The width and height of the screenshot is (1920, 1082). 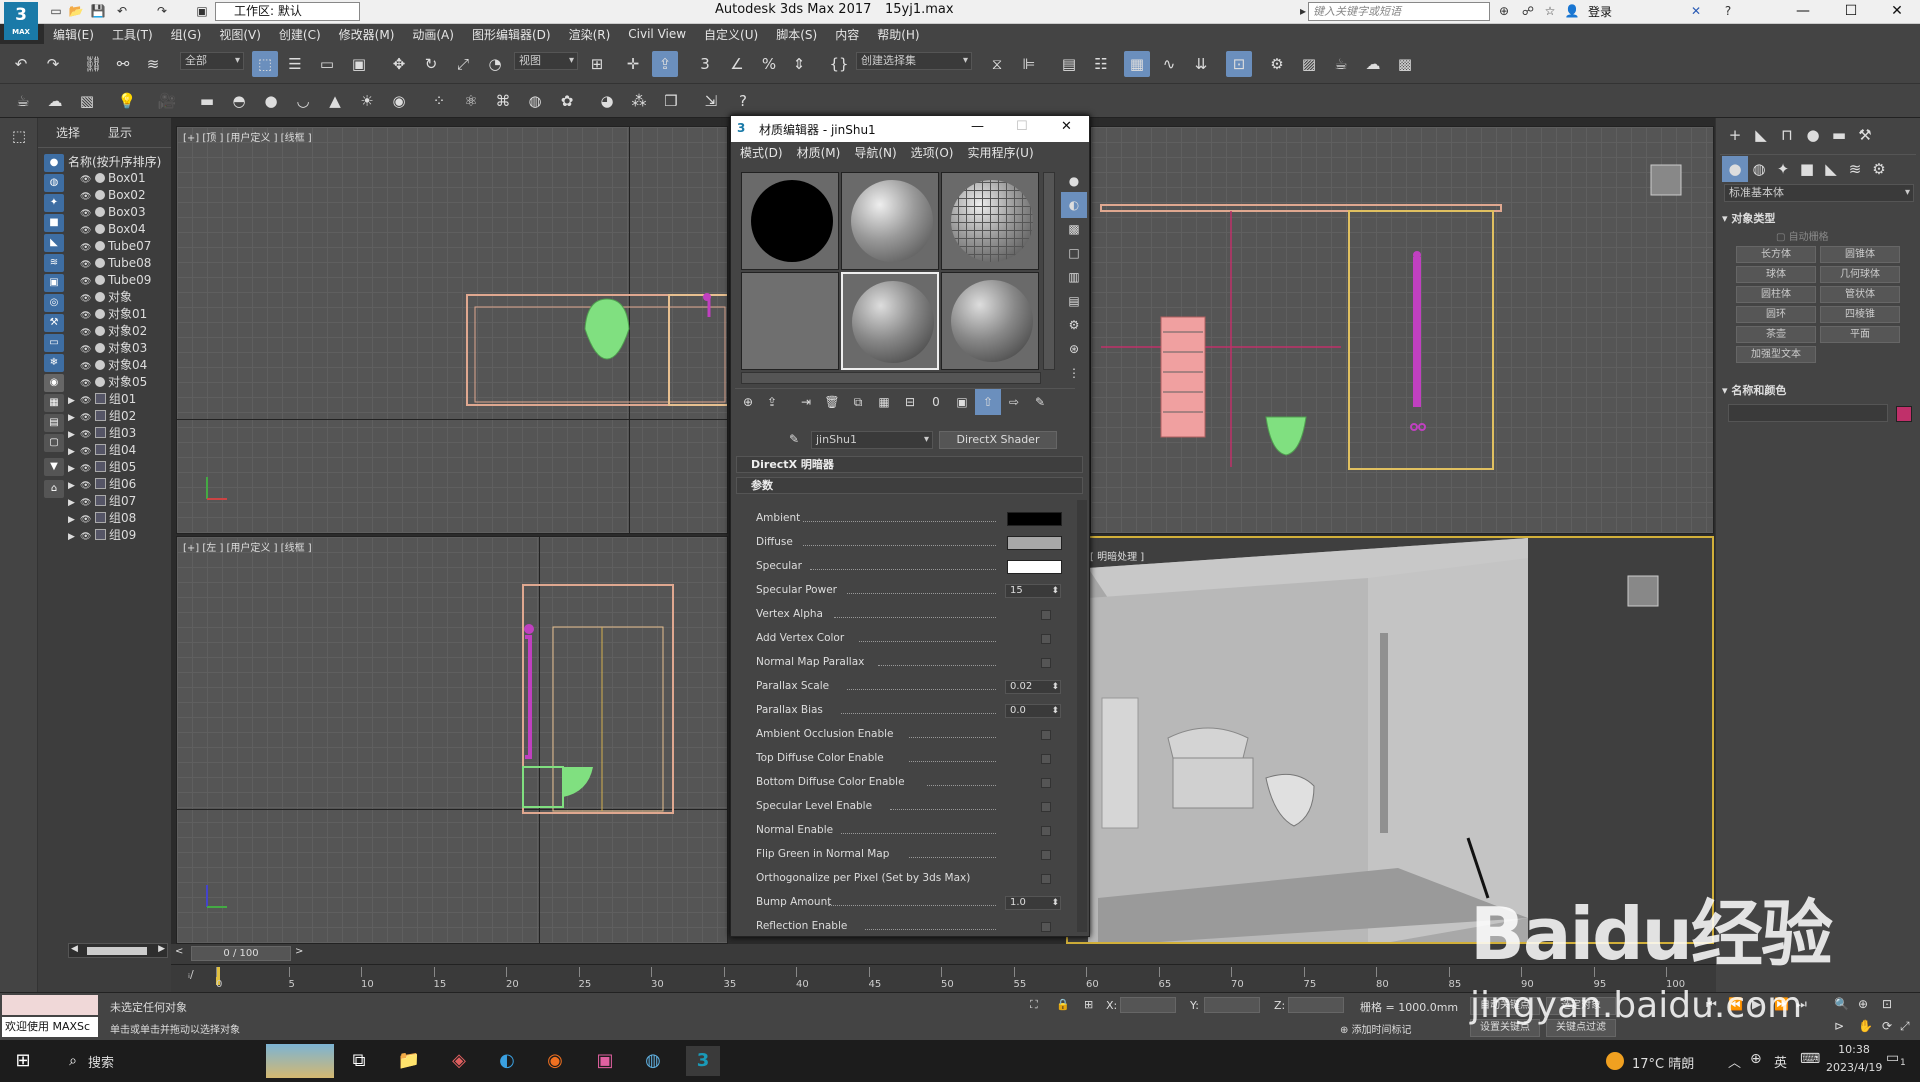 I want to click on assign-to-selection-icon: ⇥, so click(x=806, y=402).